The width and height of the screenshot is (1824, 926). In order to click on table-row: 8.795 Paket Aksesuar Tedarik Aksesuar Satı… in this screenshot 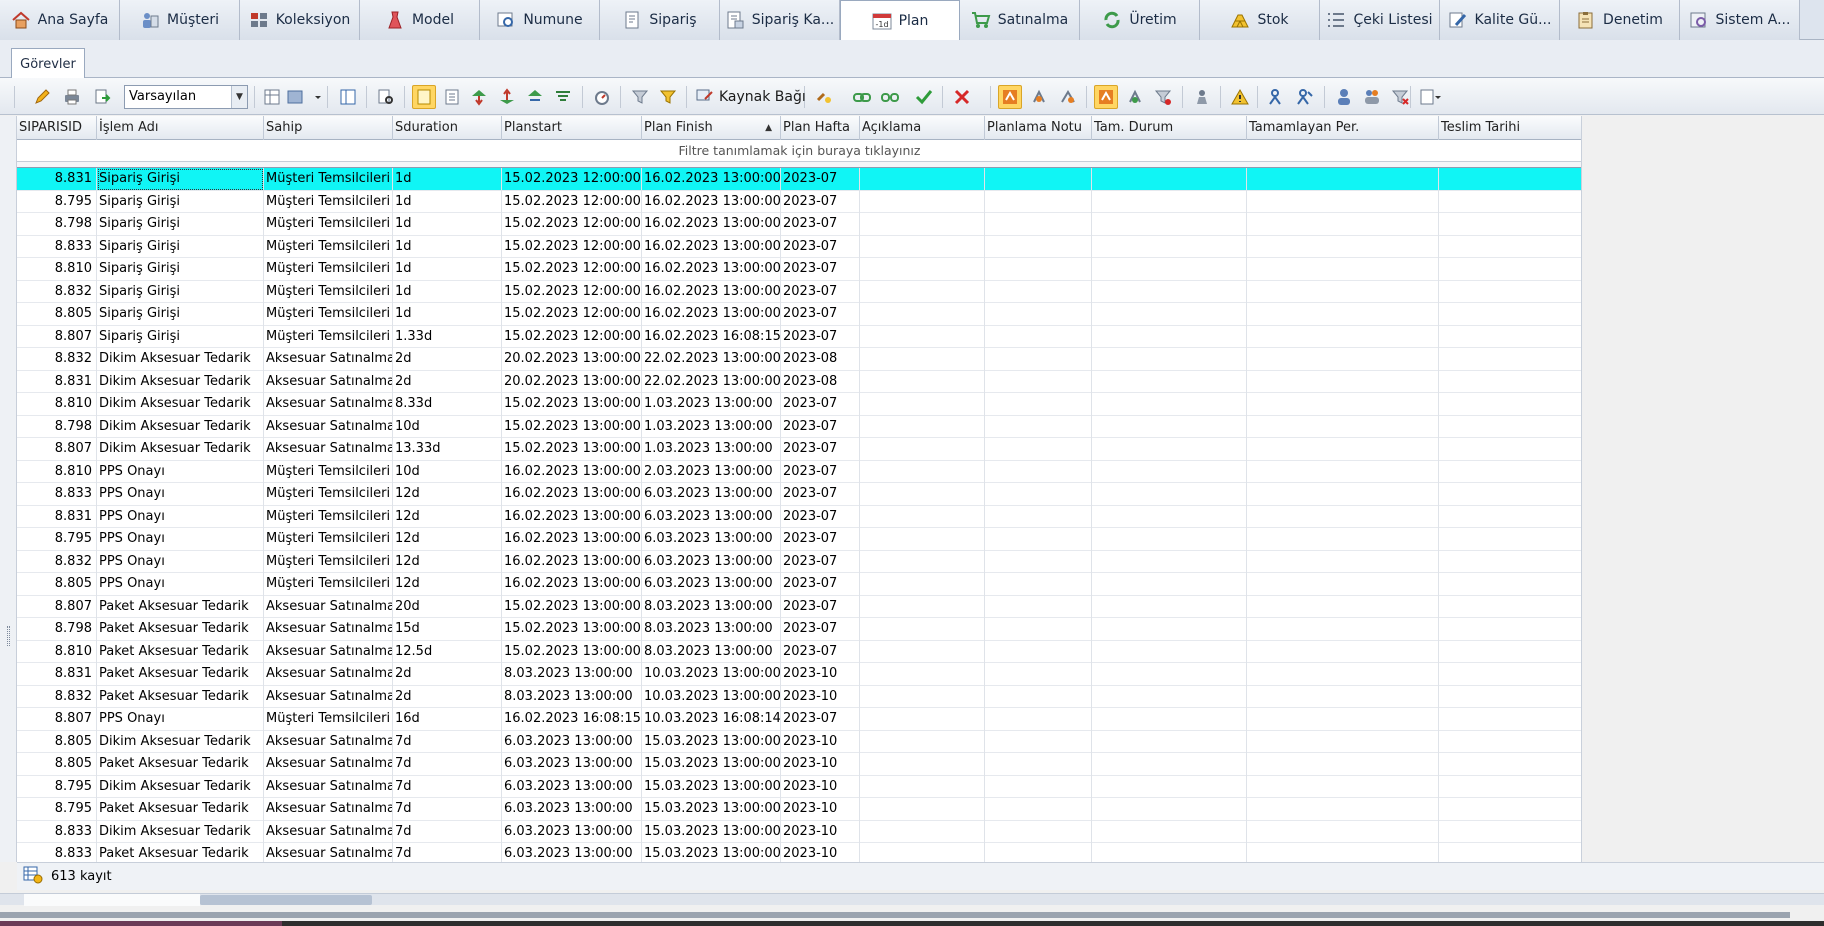, I will do `click(799, 809)`.